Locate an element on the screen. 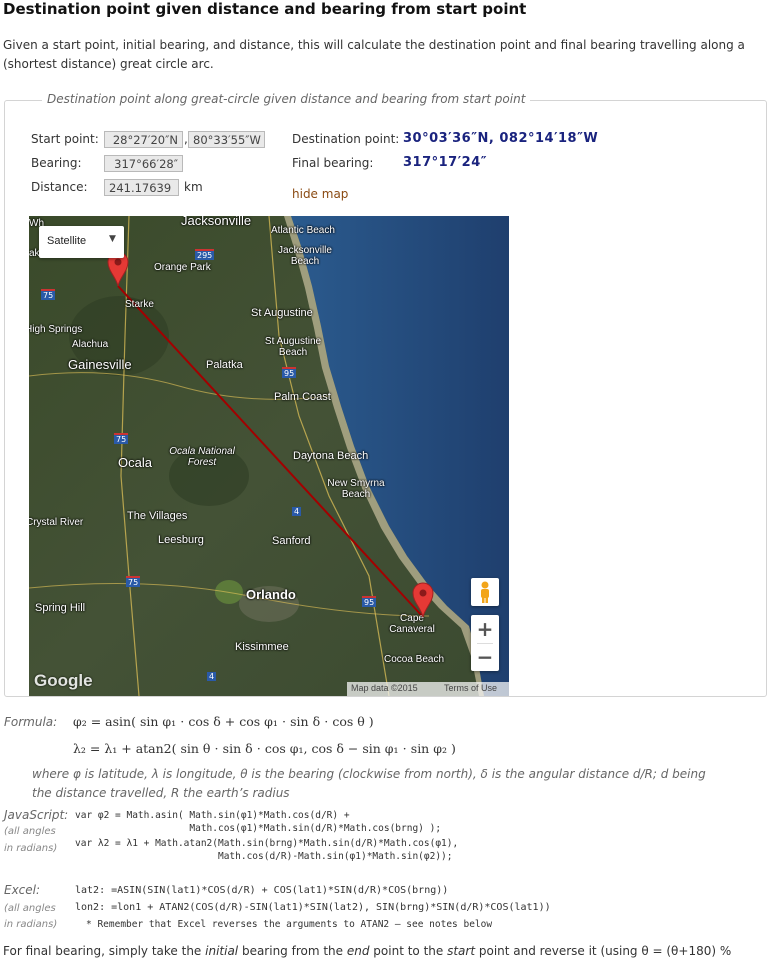 Image resolution: width=773 pixels, height=961 pixels. map-attribution: Map data ©2015 is located at coordinates (384, 688).